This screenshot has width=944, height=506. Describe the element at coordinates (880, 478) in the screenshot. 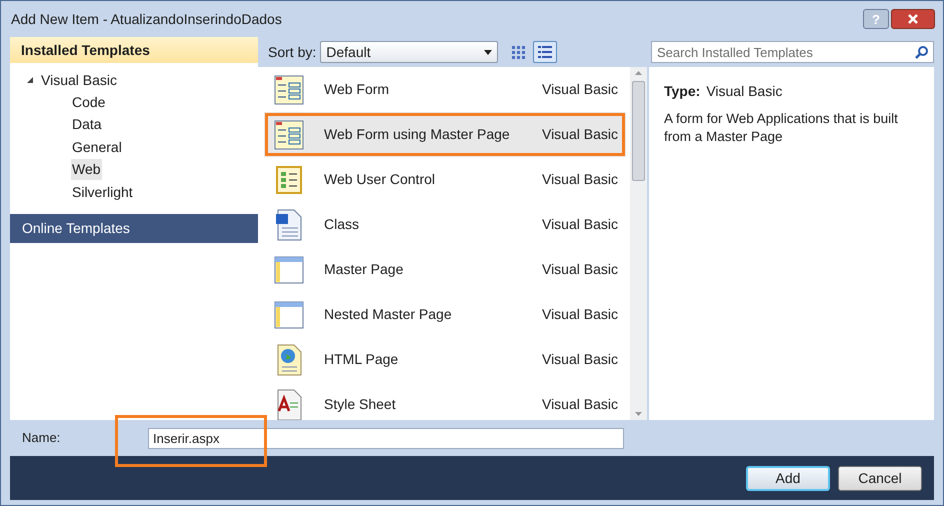

I see `dialog-button: Cancel` at that location.